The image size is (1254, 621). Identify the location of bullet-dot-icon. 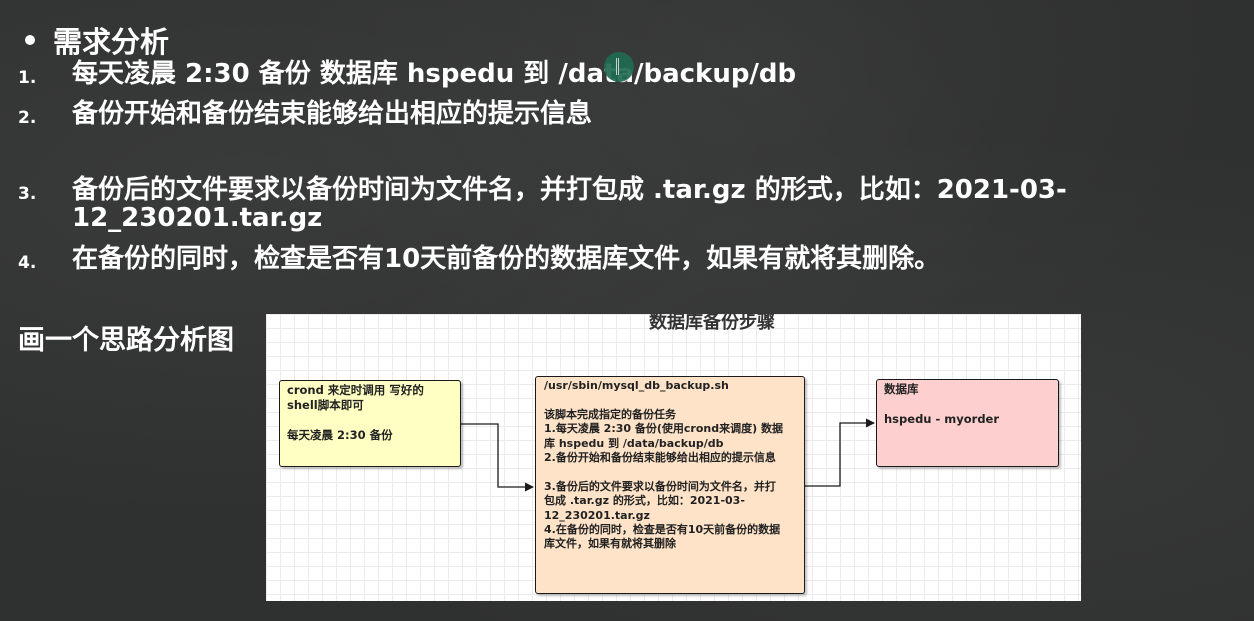
(30, 40).